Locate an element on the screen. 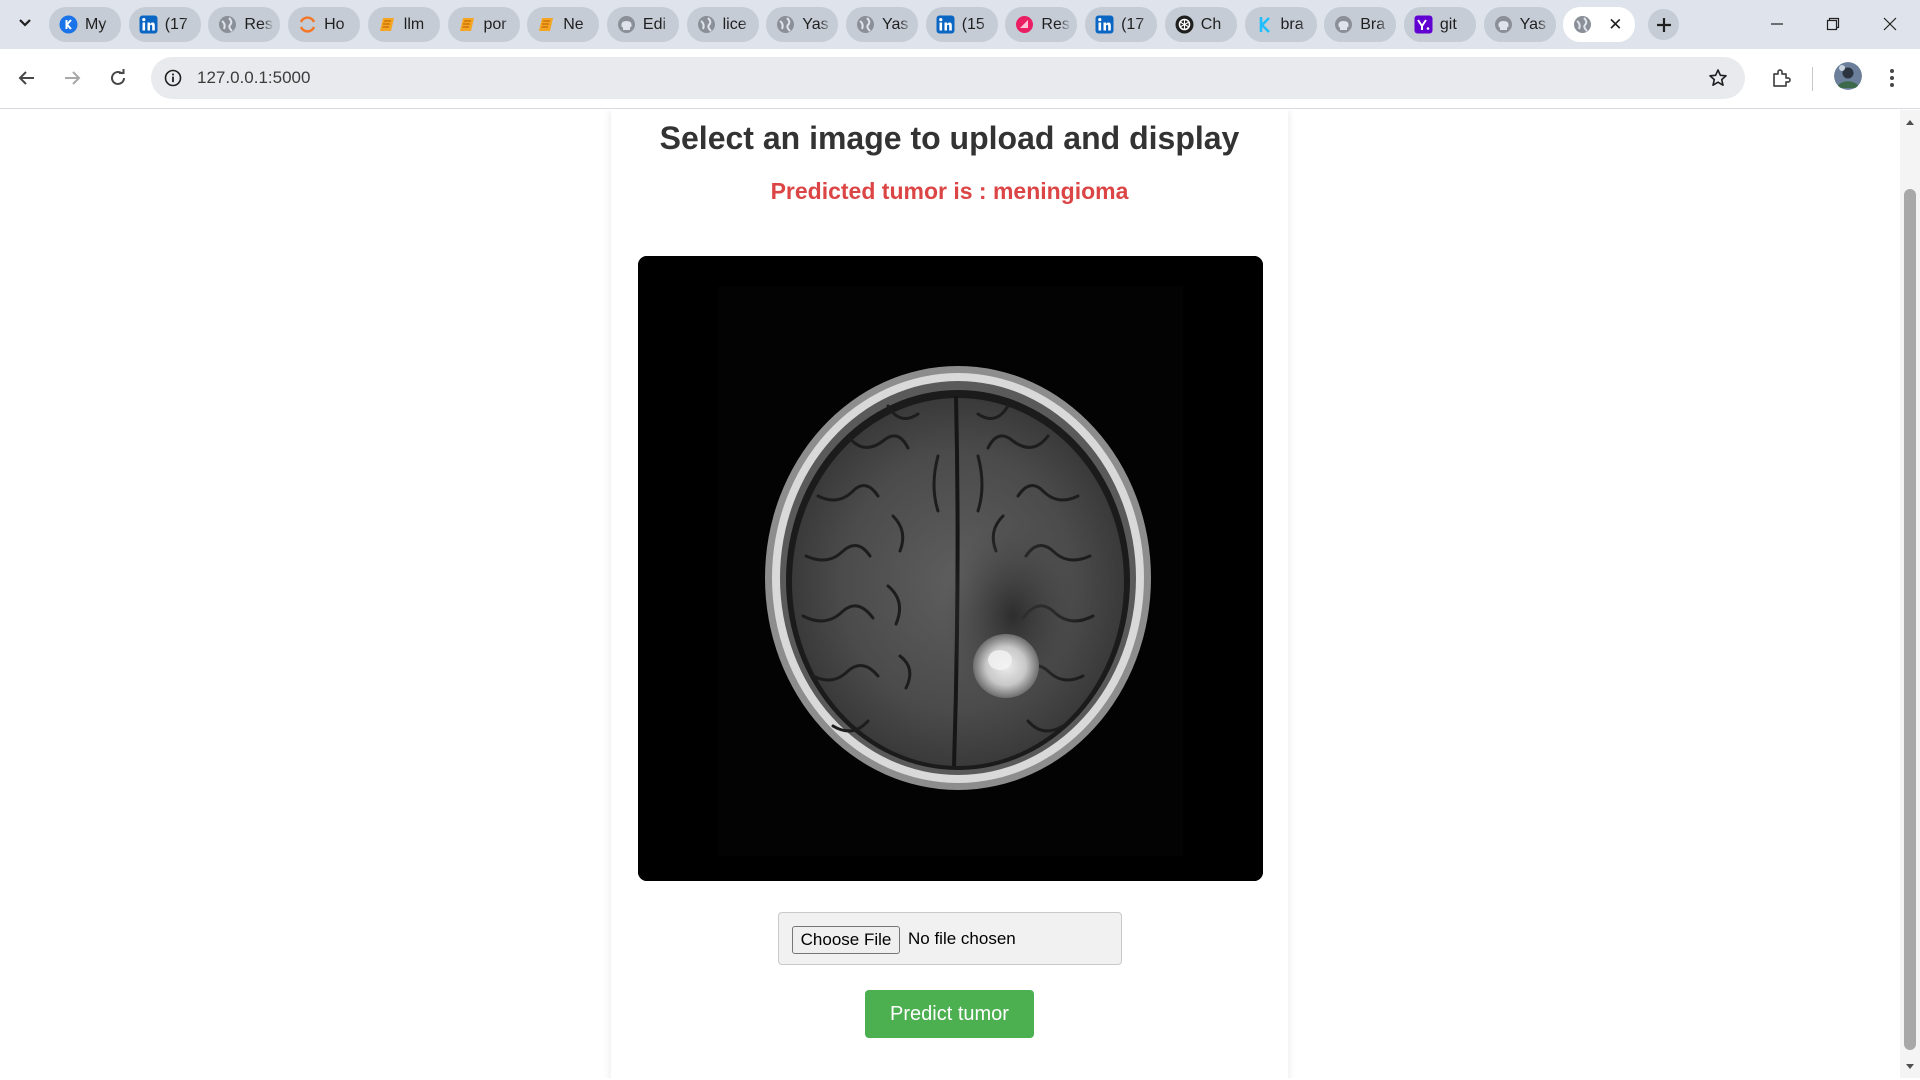 This screenshot has width=1920, height=1080. reload-icon is located at coordinates (118, 77).